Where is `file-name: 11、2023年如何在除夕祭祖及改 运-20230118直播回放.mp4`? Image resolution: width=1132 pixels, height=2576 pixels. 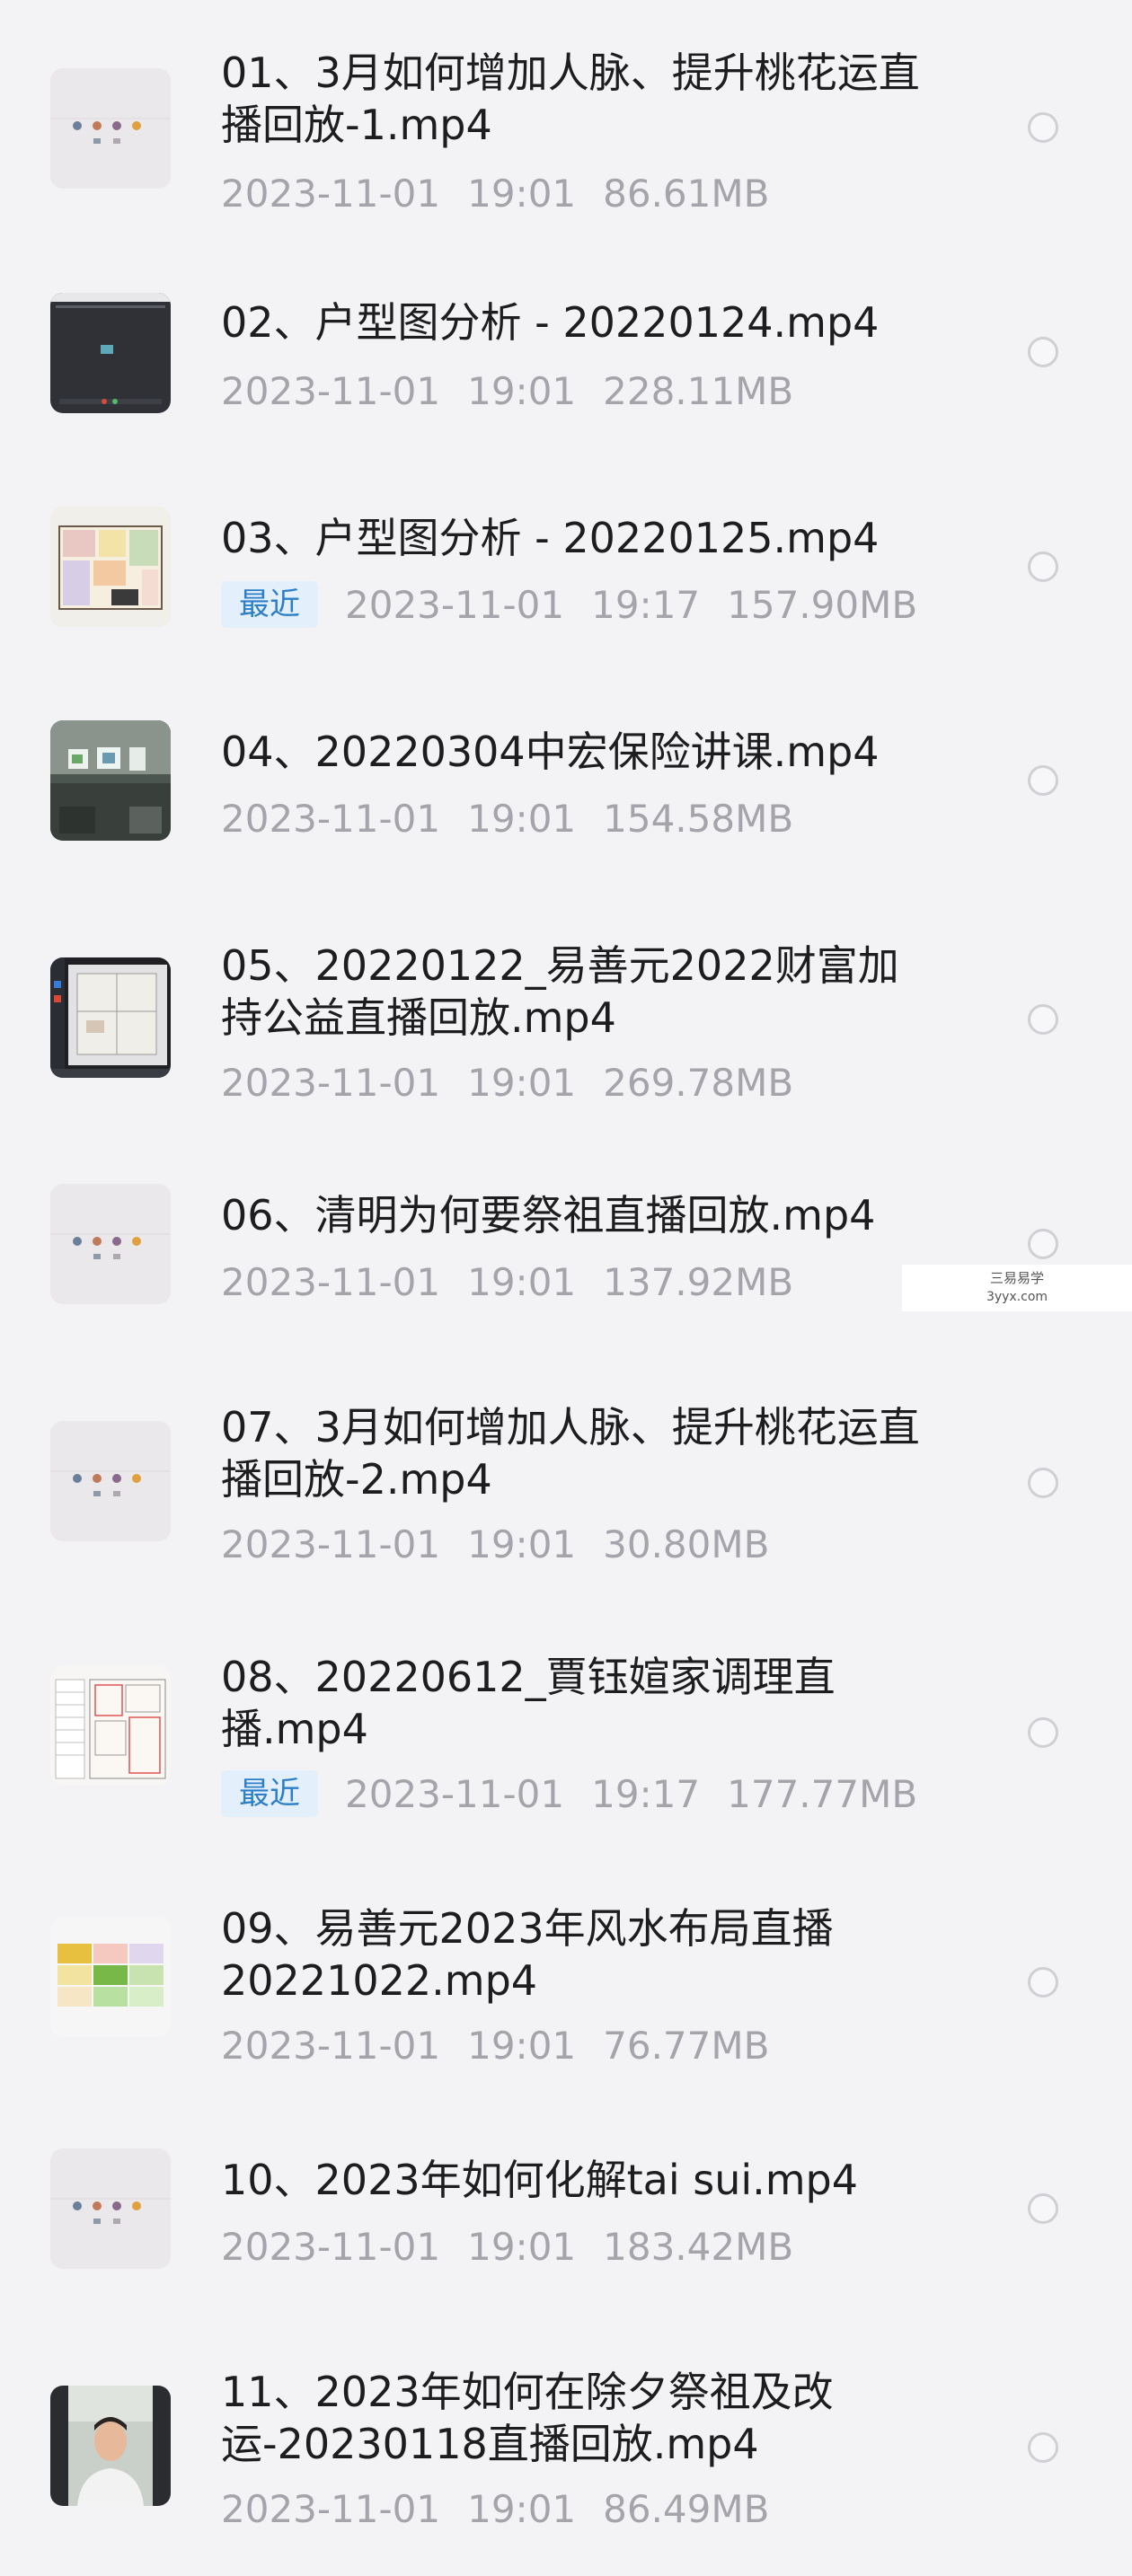
file-name: 11、2023年如何在除夕祭祖及改 运-20230118直播回放.mp4 is located at coordinates (527, 2418).